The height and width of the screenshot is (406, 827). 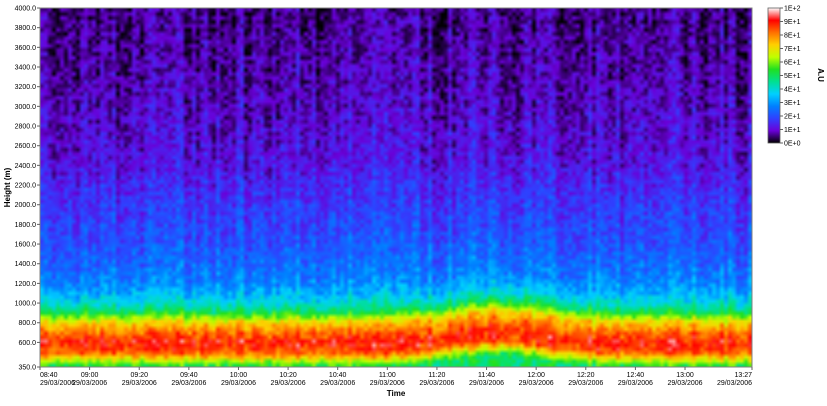 I want to click on x-tick-time-label: 11:00, so click(x=387, y=375).